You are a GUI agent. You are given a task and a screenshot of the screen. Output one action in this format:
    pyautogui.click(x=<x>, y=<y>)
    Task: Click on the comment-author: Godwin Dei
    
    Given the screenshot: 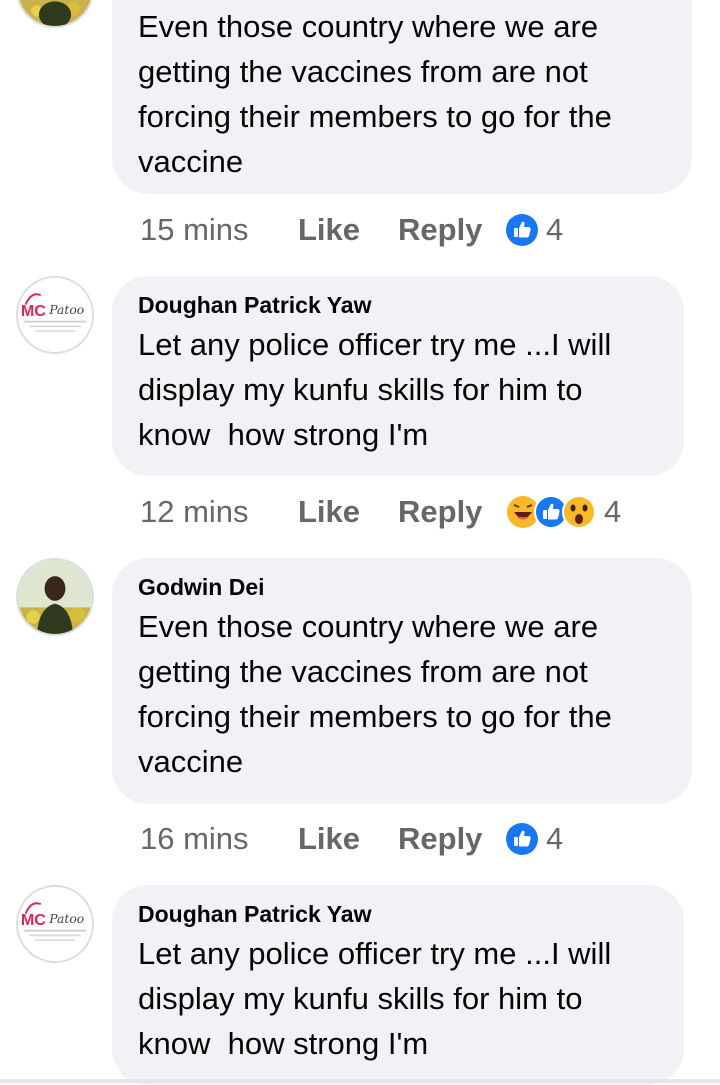 What is the action you would take?
    pyautogui.click(x=402, y=587)
    